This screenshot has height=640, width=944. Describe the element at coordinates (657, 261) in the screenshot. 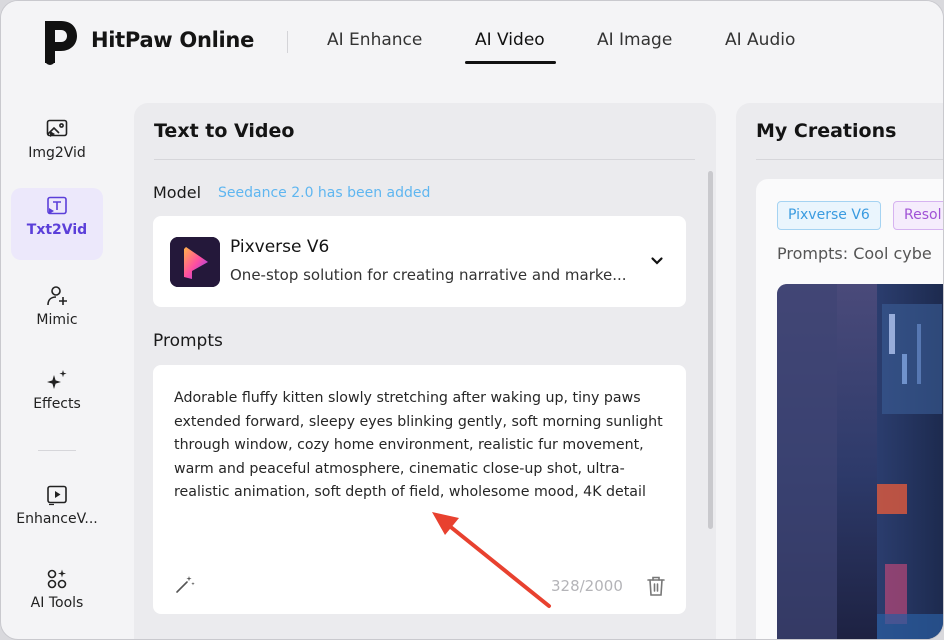

I see `chevron-down-icon` at that location.